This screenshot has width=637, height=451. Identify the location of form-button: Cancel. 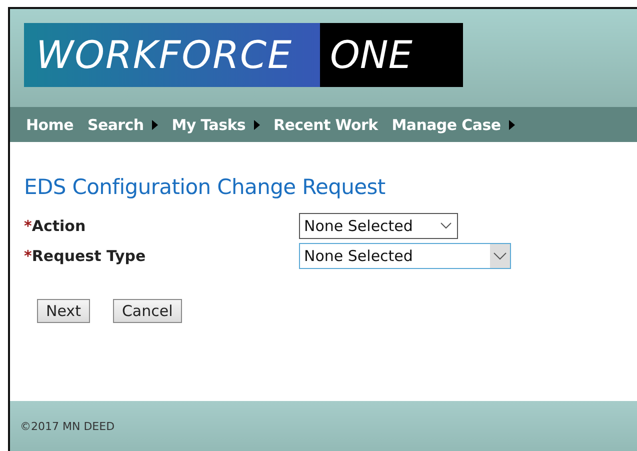
(147, 311).